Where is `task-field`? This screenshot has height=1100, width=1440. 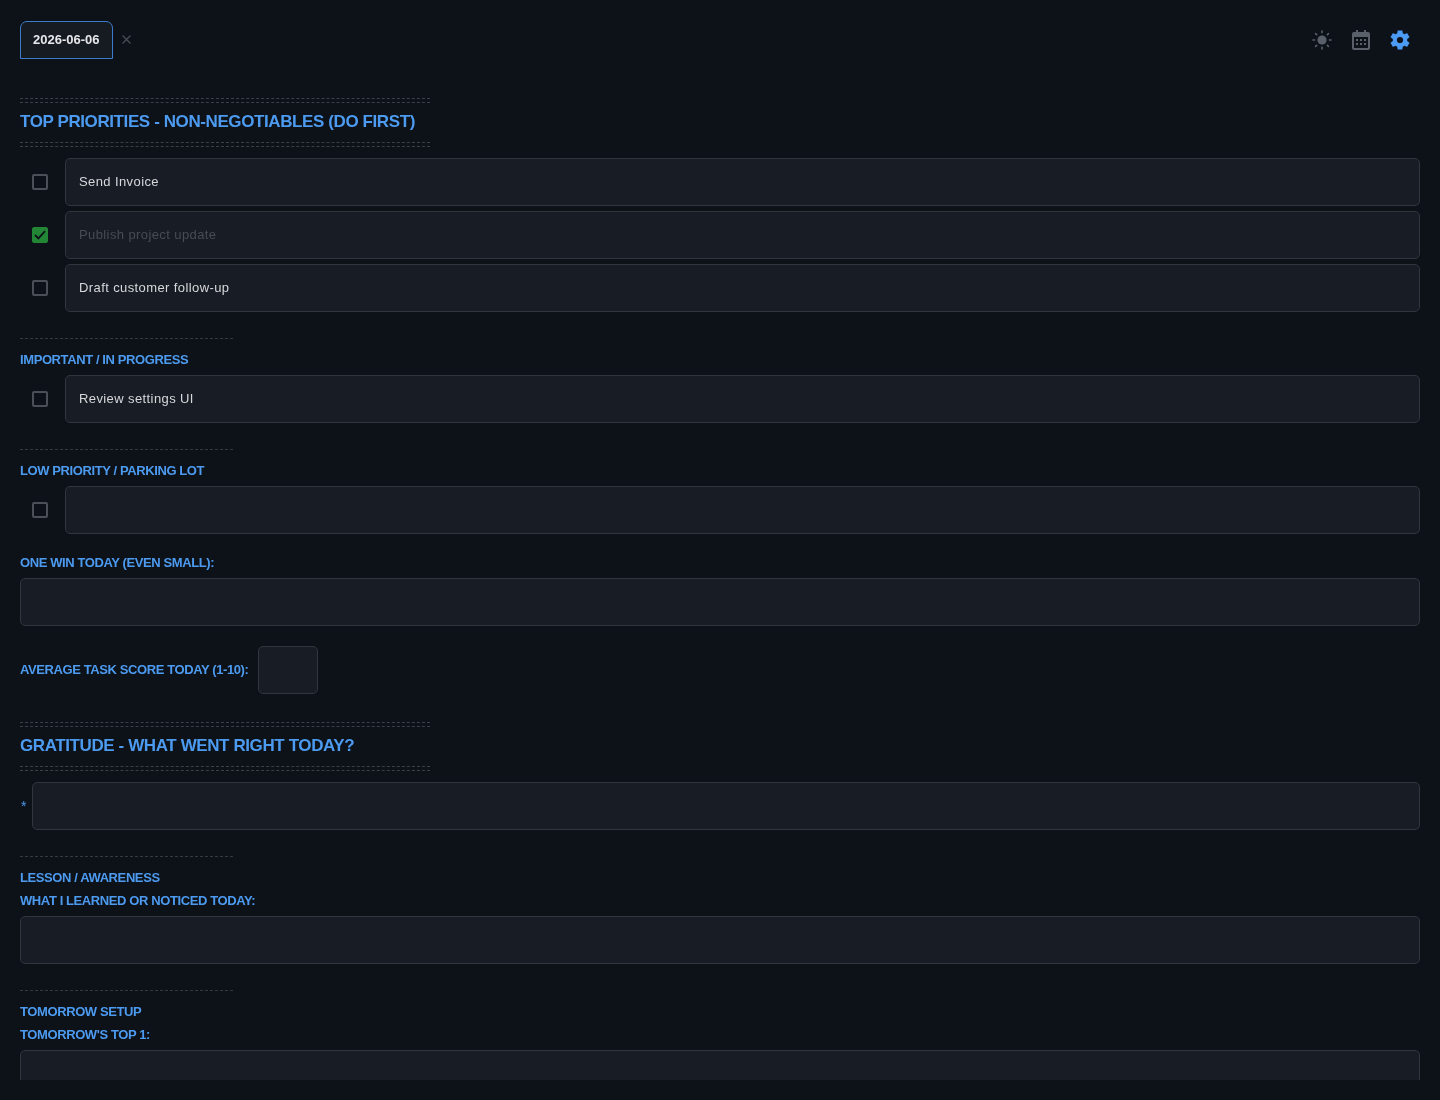
task-field is located at coordinates (742, 510).